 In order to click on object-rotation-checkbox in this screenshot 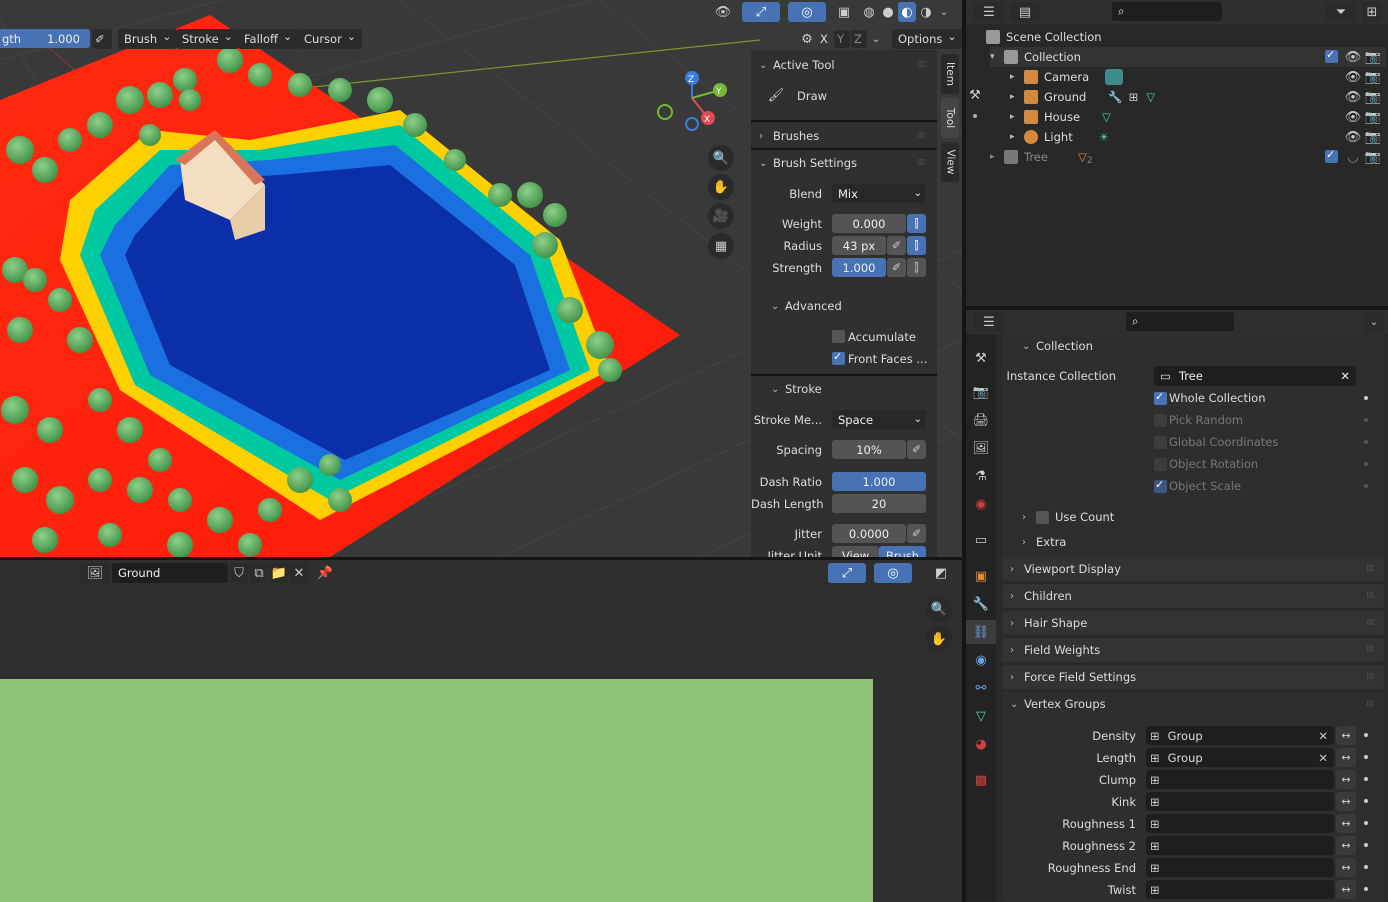, I will do `click(1160, 464)`.